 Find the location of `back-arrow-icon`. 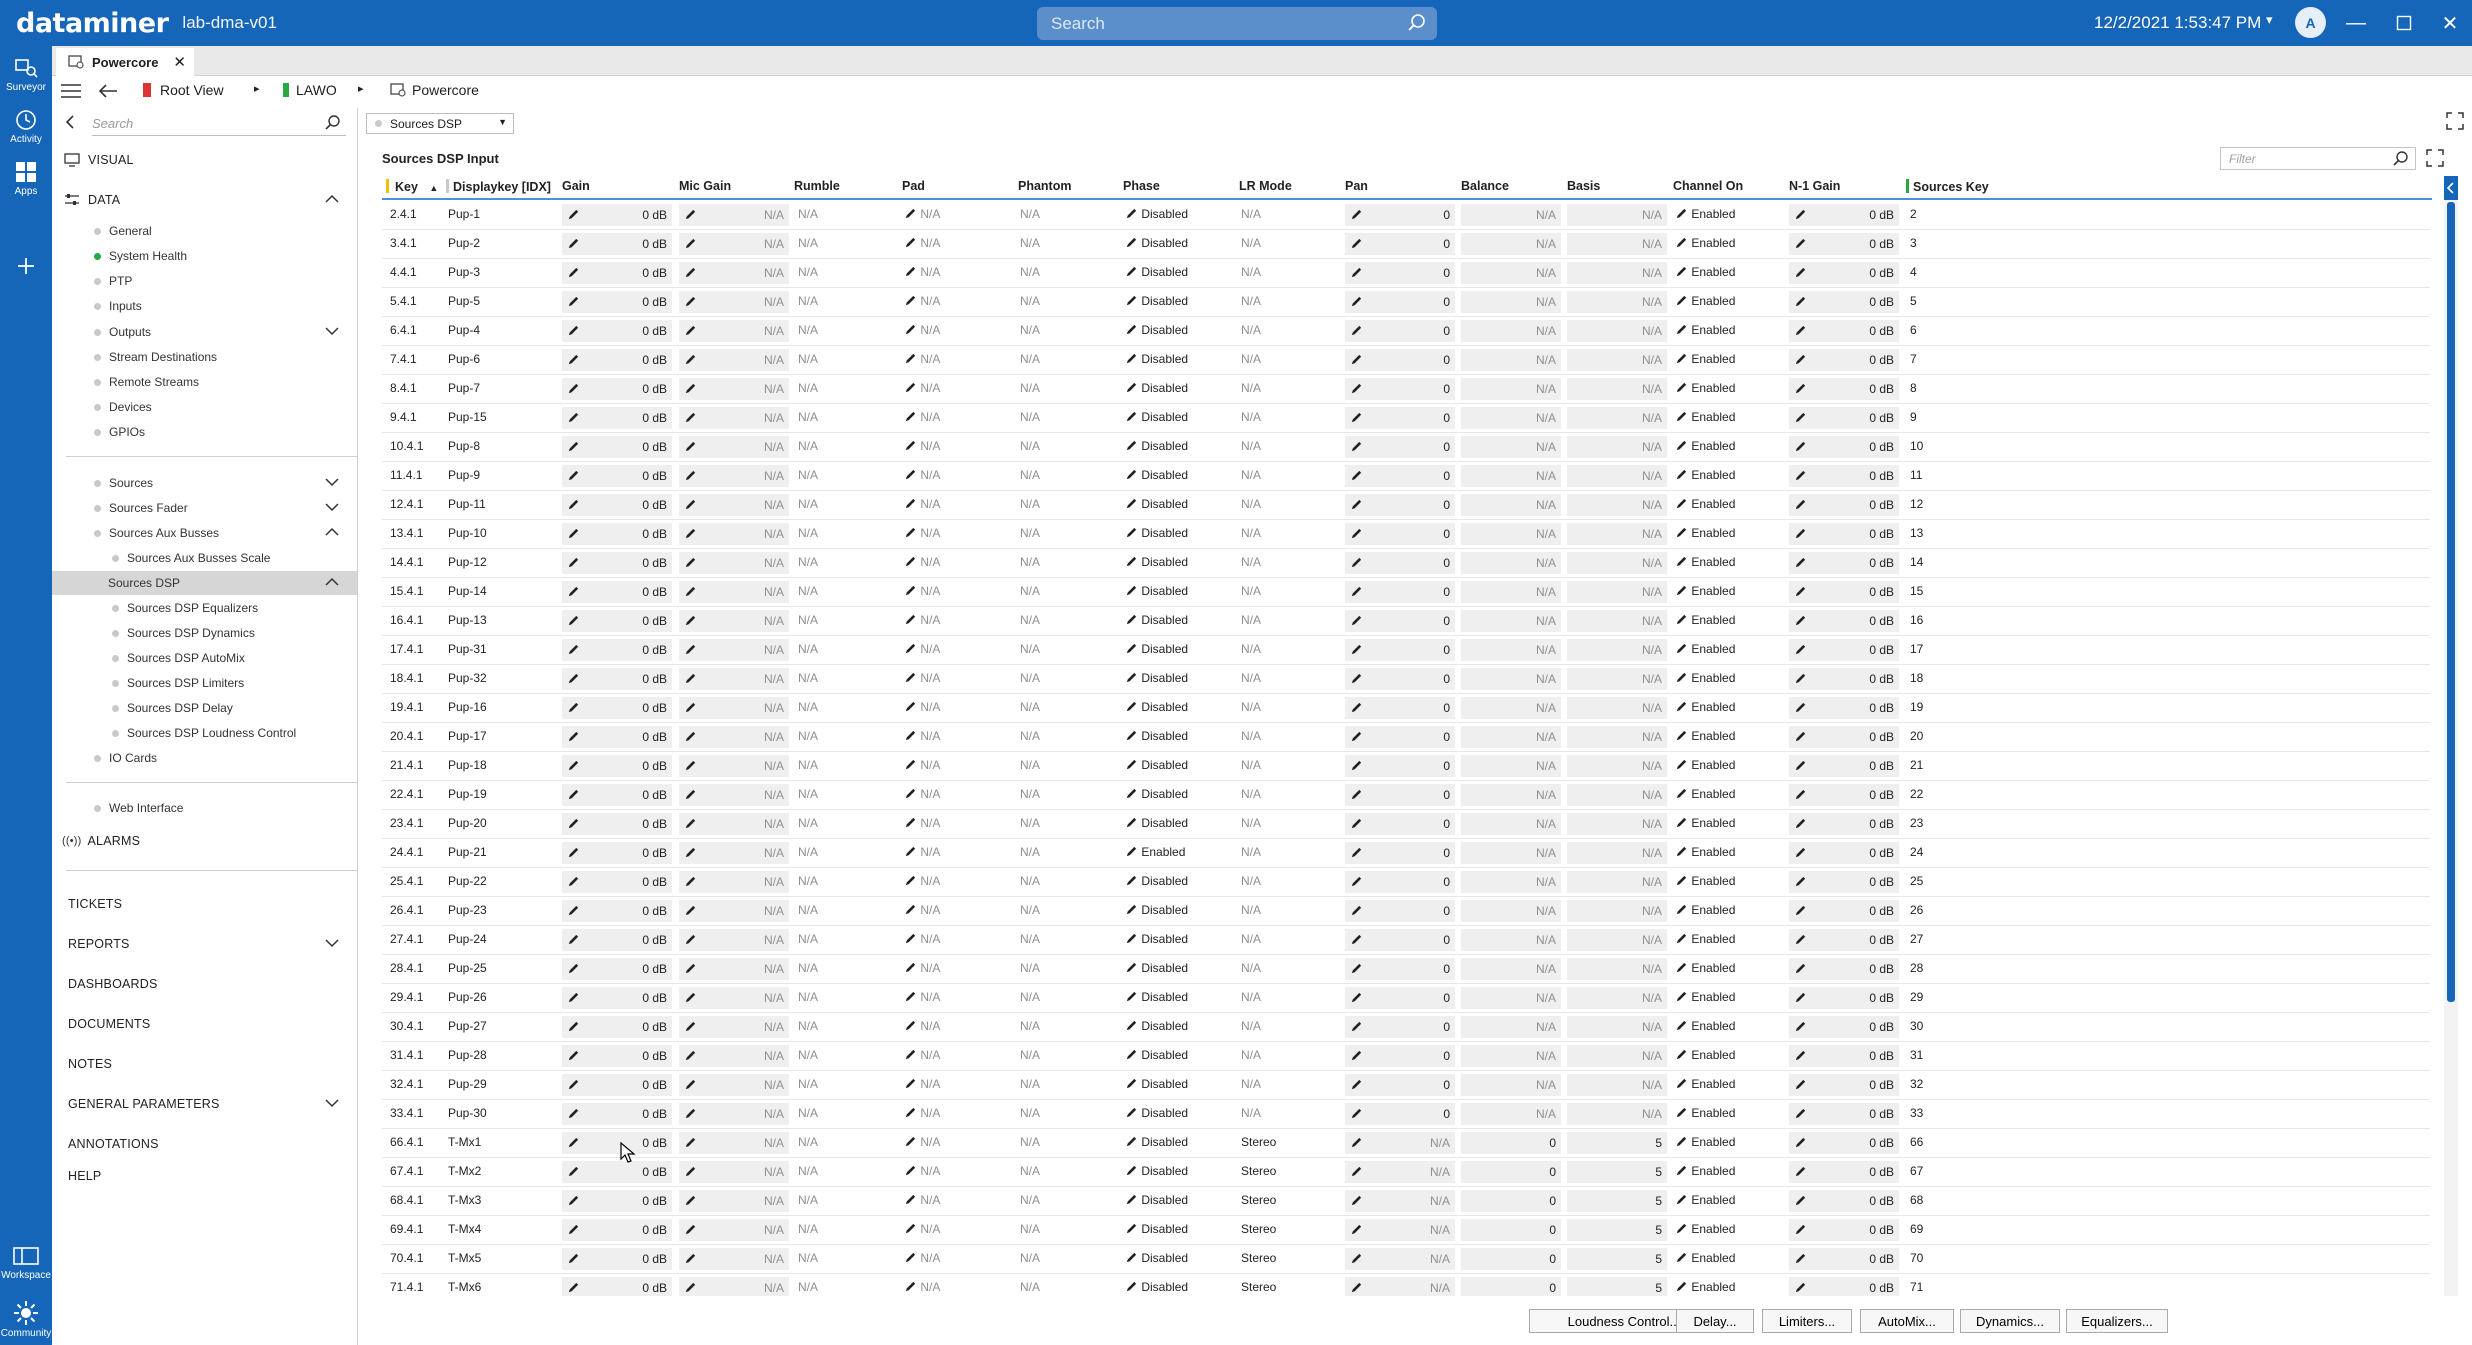

back-arrow-icon is located at coordinates (70, 123).